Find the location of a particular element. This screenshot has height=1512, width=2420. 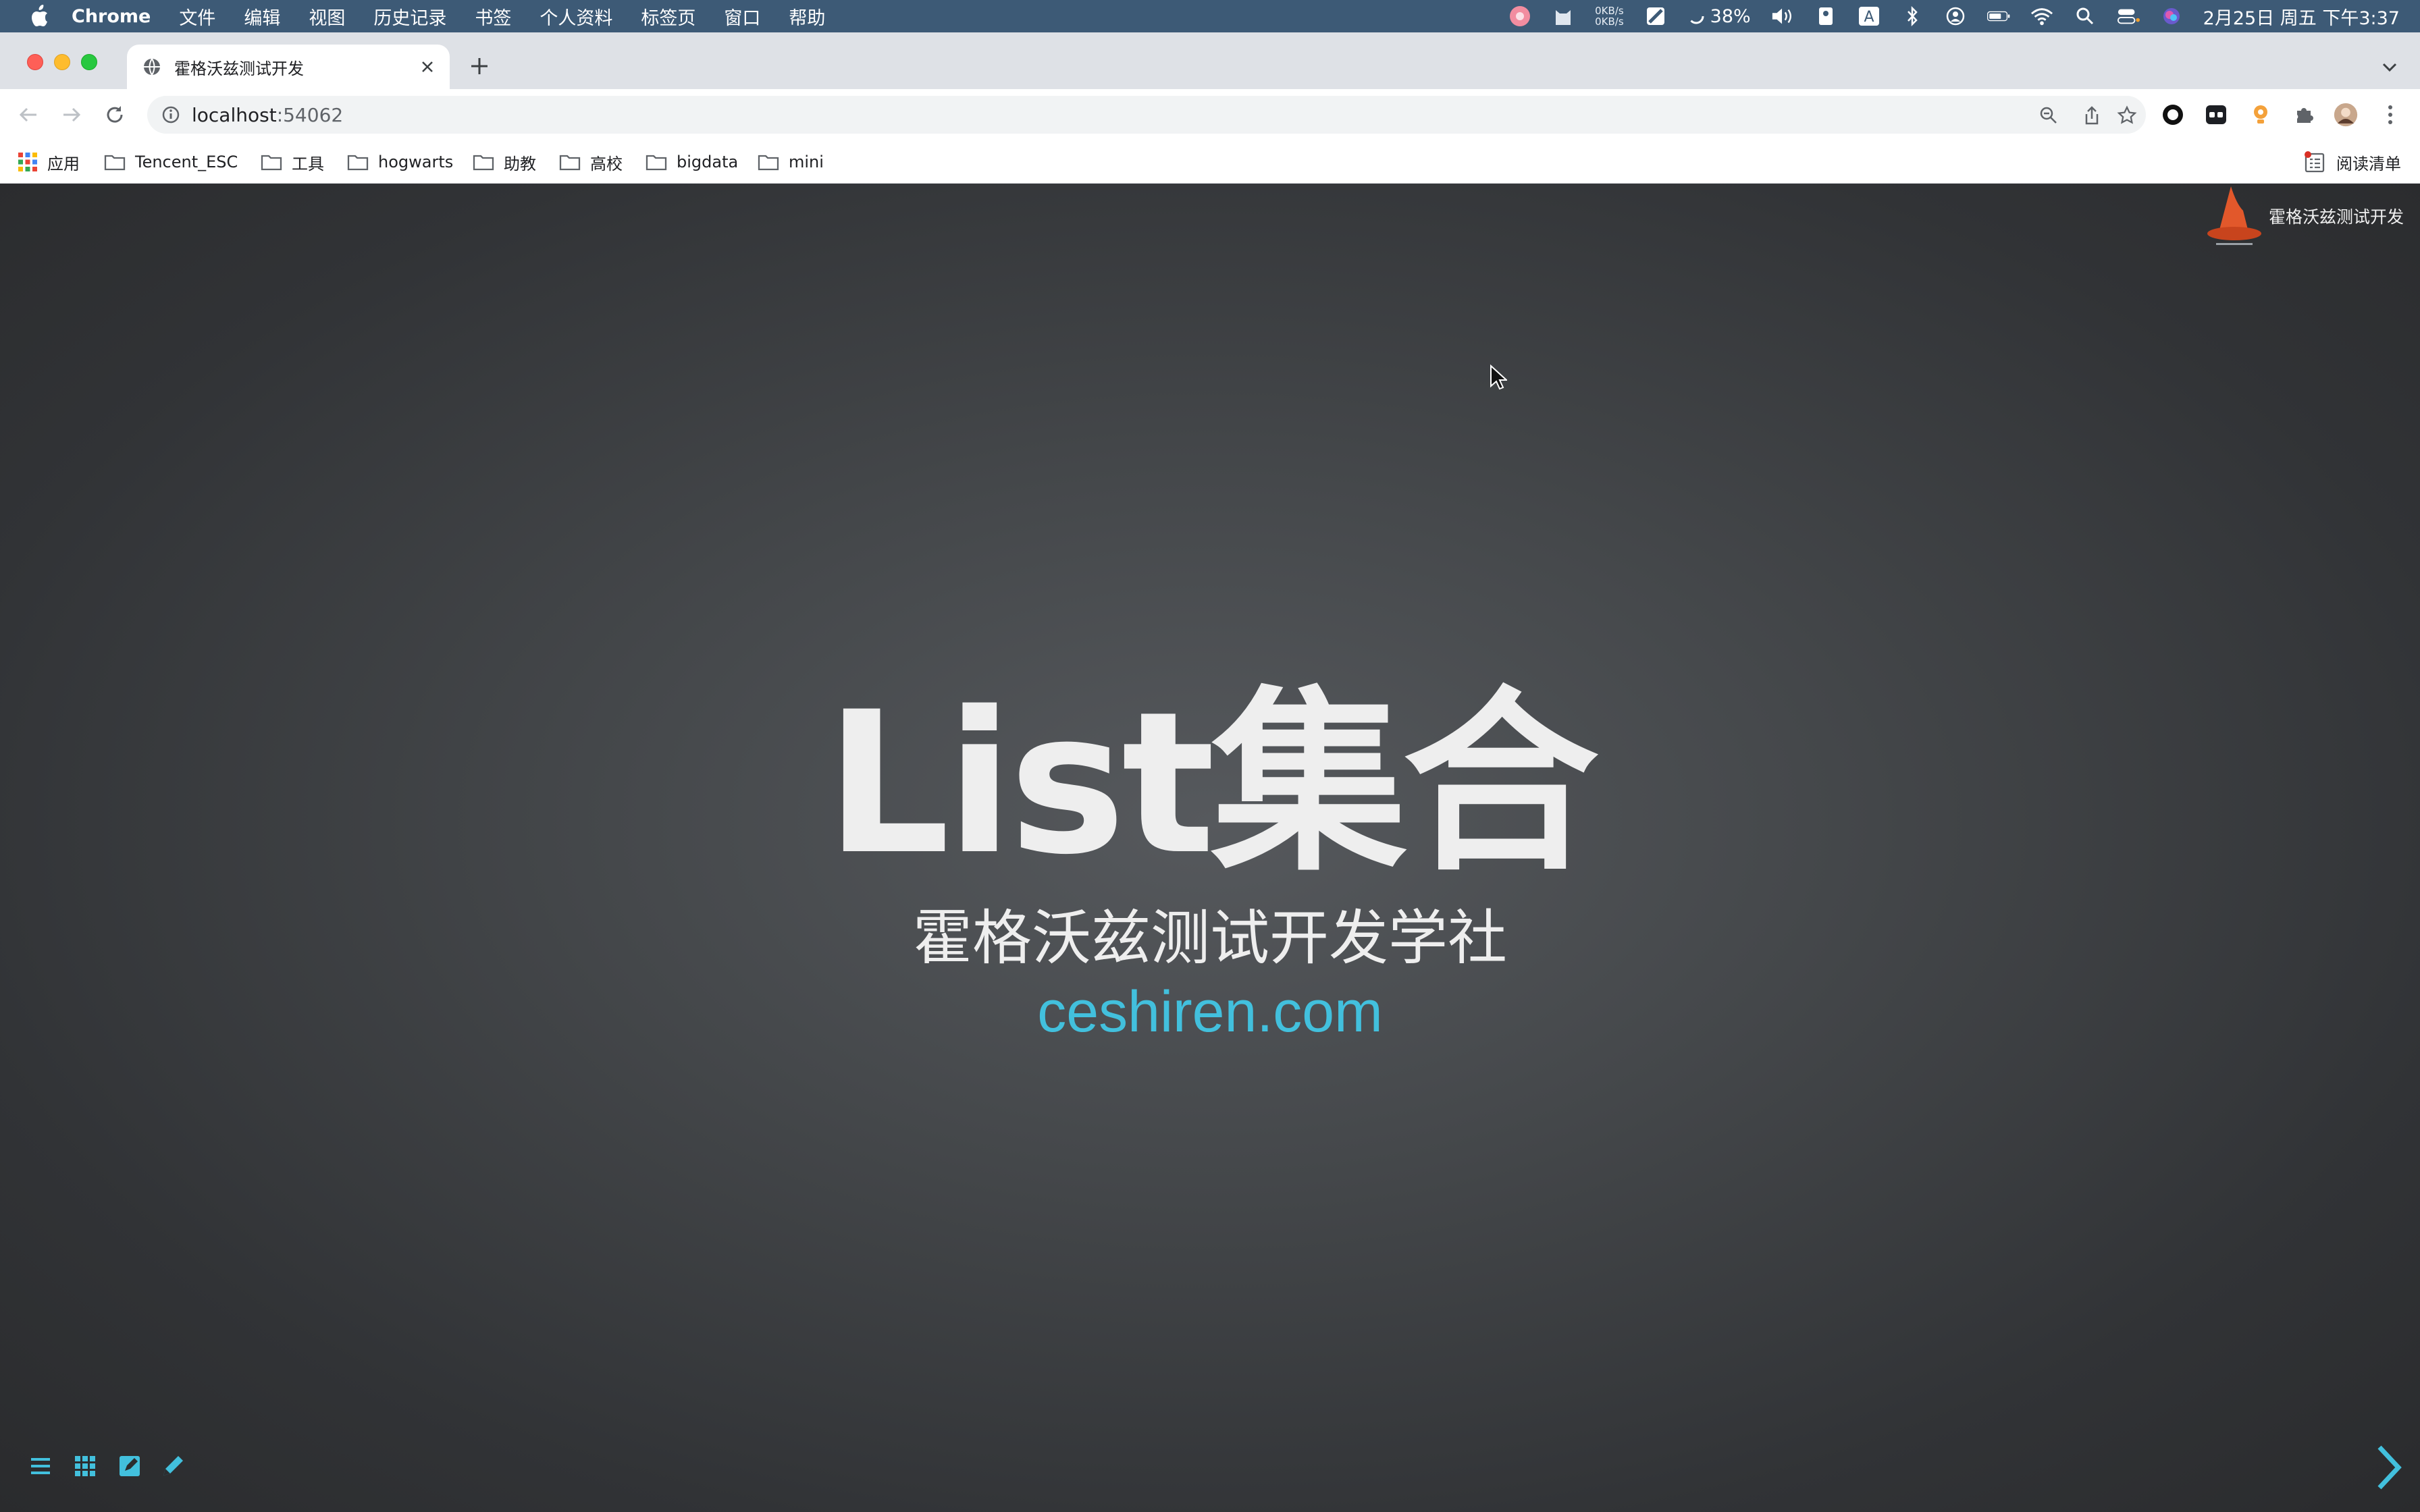

active-tab: 霍格沃兹测试开发 is located at coordinates (288, 67).